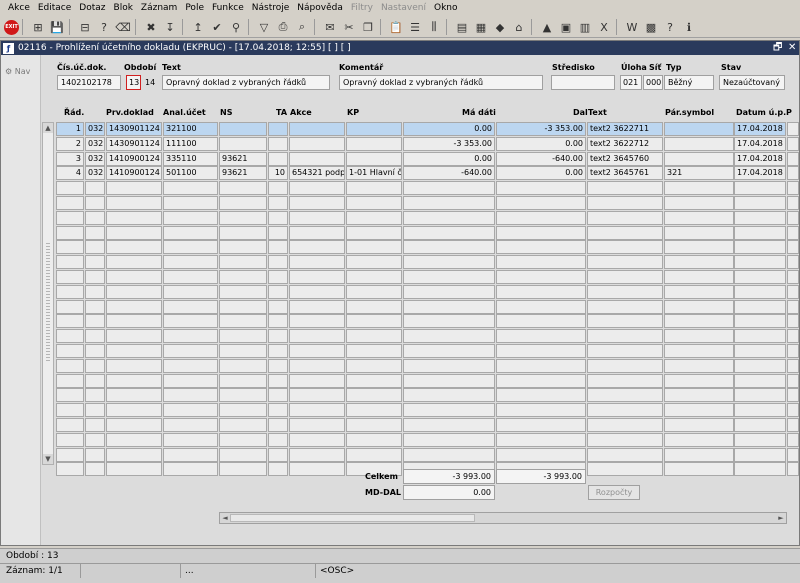 Image resolution: width=800 pixels, height=583 pixels. What do you see at coordinates (236, 27) in the screenshot?
I see `search-icon: ⚲` at bounding box center [236, 27].